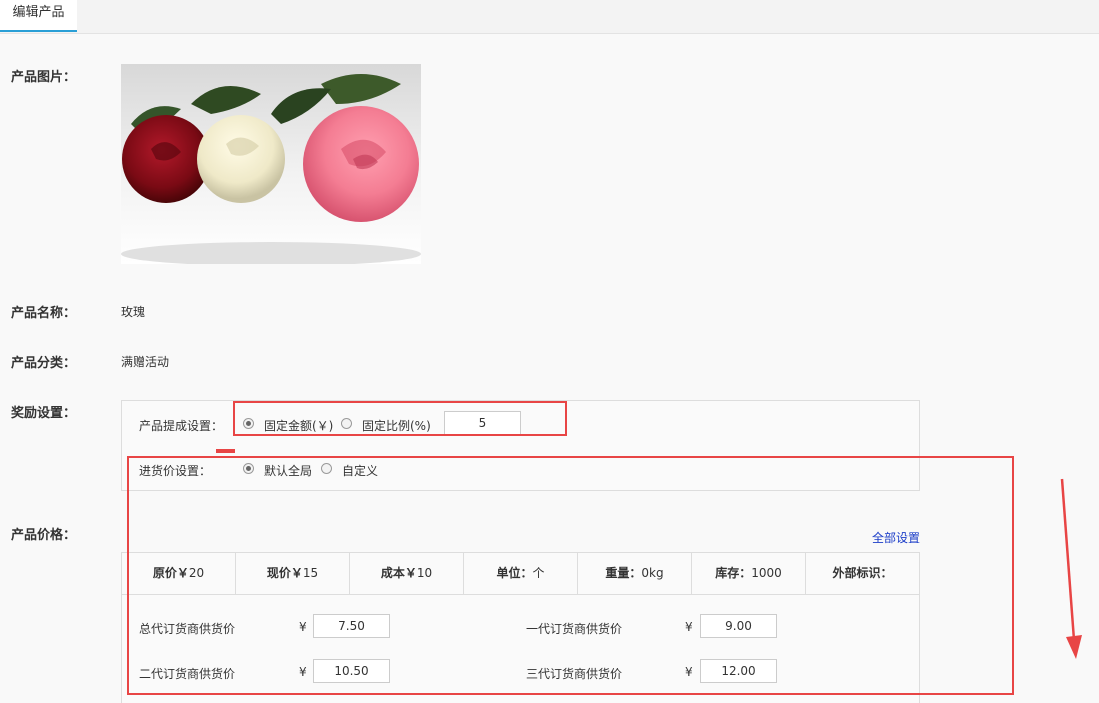 This screenshot has height=703, width=1099. What do you see at coordinates (133, 312) in the screenshot?
I see `product-name-value: 玫瑰` at bounding box center [133, 312].